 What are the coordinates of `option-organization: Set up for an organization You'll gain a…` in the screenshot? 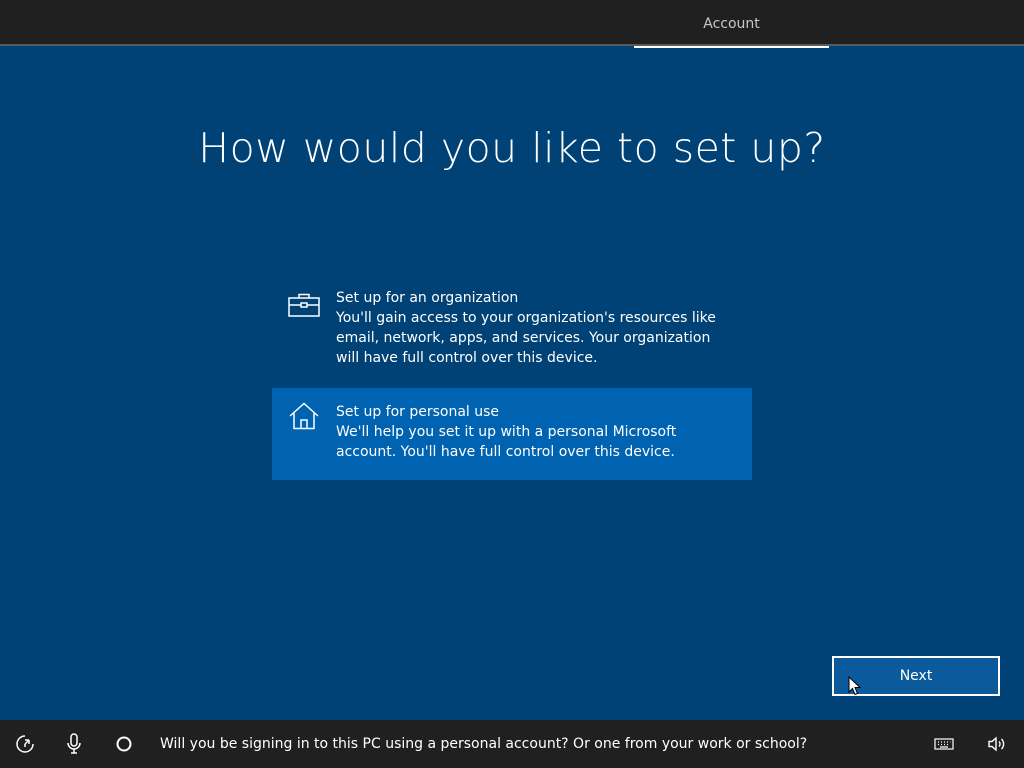 It's located at (512, 334).